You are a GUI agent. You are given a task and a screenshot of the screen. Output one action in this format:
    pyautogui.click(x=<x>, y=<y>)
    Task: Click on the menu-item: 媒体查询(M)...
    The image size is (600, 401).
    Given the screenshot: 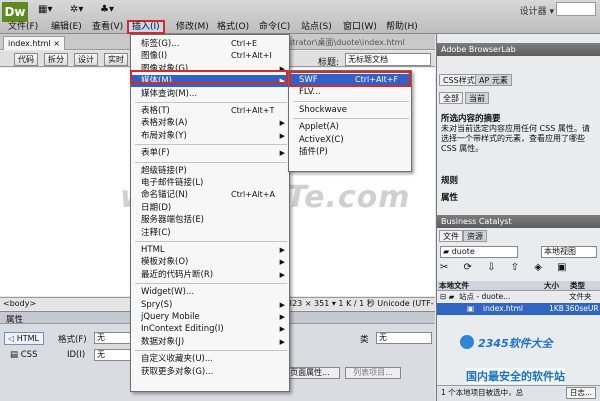 What is the action you would take?
    pyautogui.click(x=210, y=94)
    